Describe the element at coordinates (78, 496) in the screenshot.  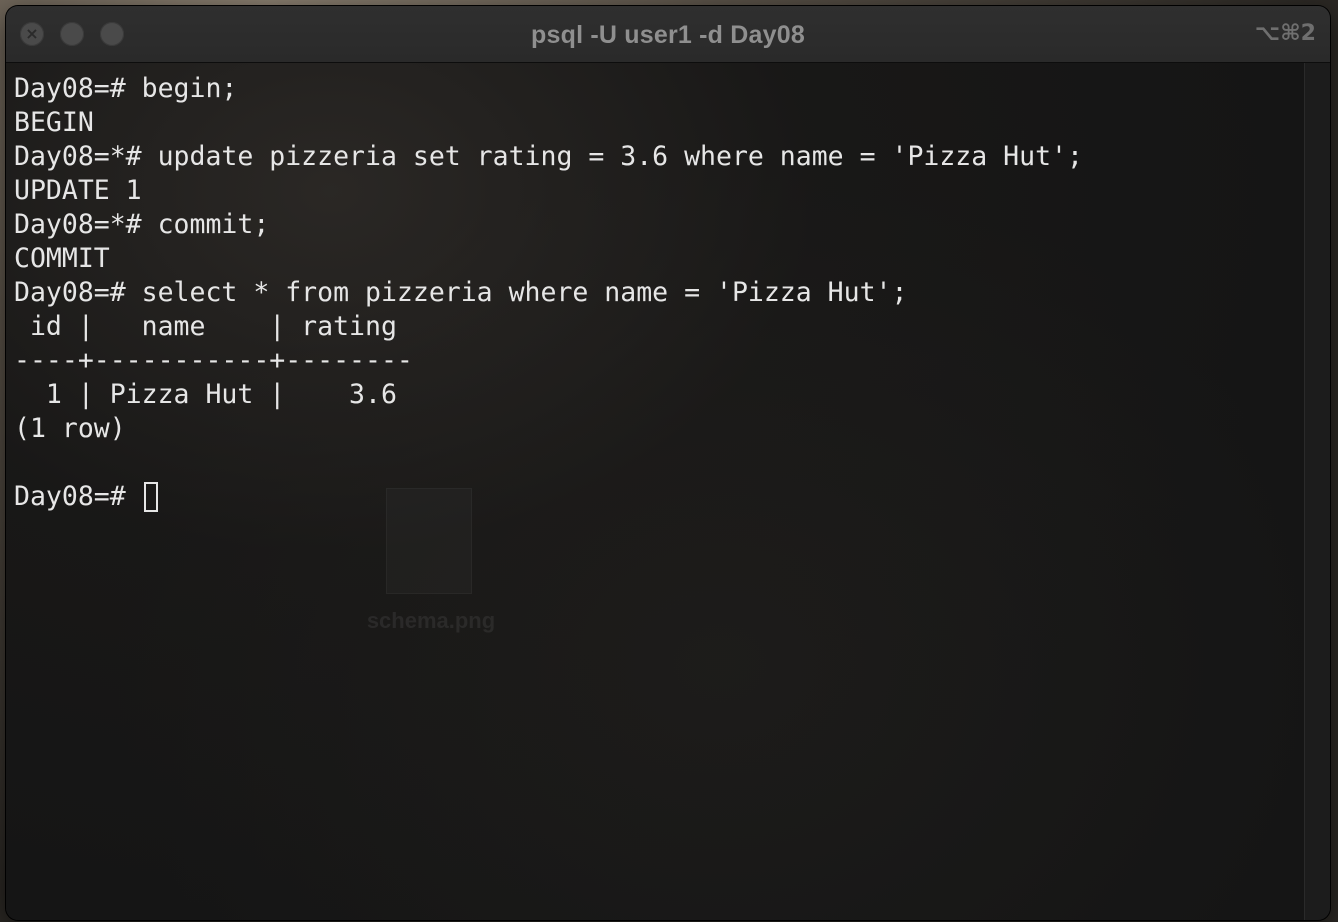
I see `prompt-text: Day08=#` at that location.